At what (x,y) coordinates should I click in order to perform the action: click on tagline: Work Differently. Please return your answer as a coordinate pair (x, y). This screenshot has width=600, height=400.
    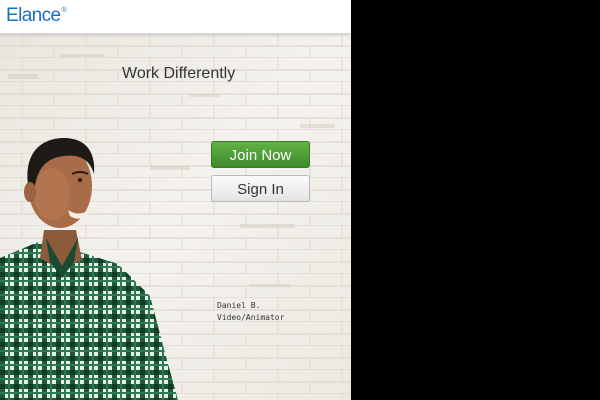
    Looking at the image, I should click on (179, 73).